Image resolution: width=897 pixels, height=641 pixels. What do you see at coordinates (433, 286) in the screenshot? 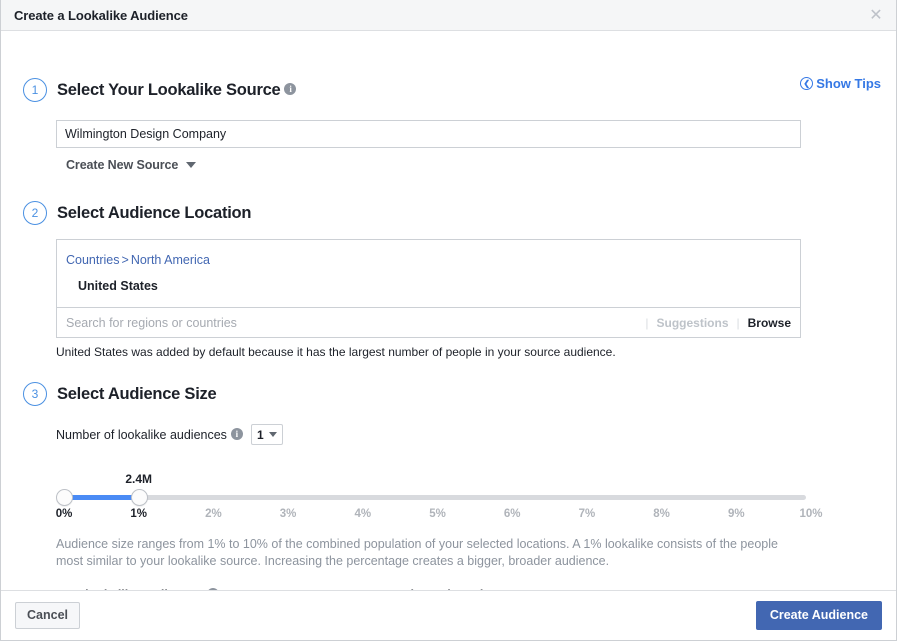
I see `selected-location-united-states: United States` at bounding box center [433, 286].